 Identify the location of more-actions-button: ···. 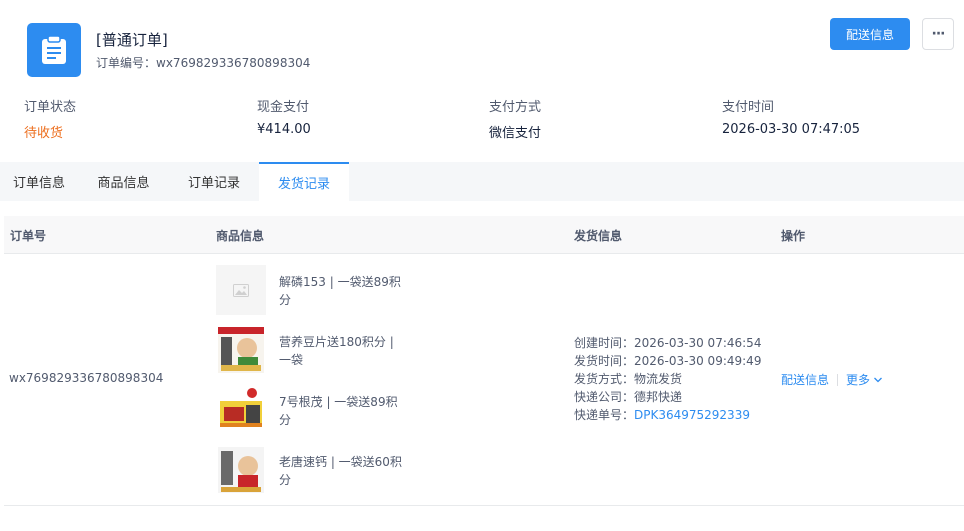
(938, 34).